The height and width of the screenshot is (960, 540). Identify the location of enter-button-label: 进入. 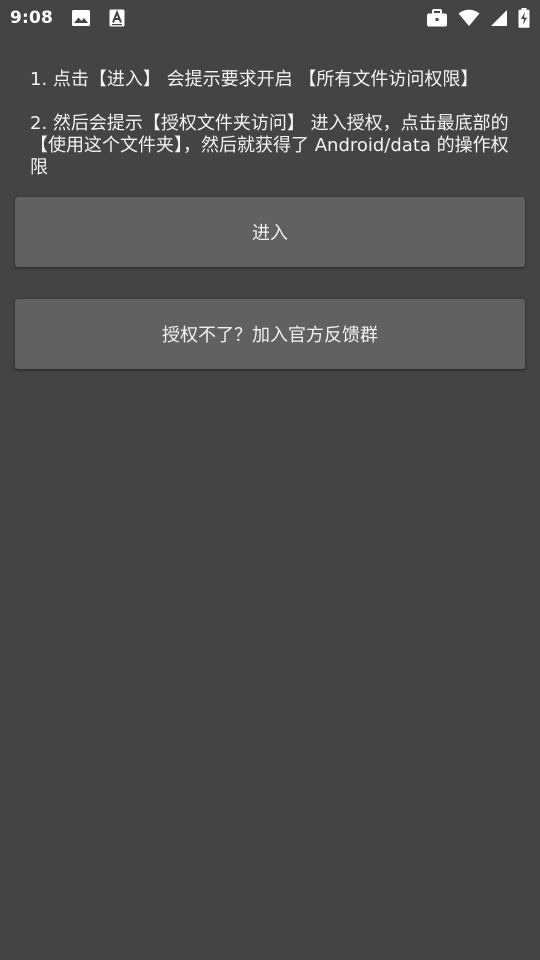
(270, 233).